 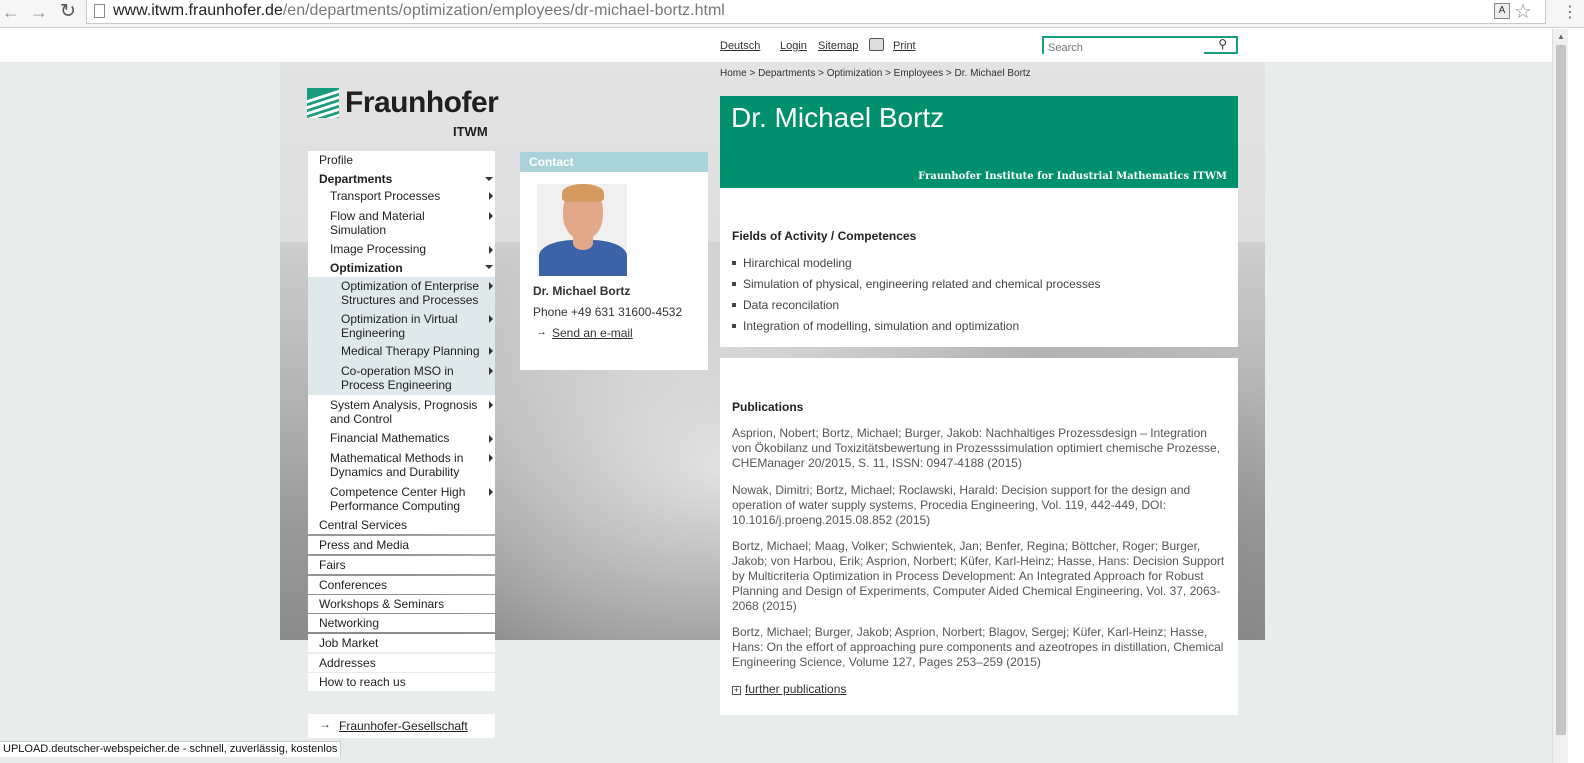 I want to click on contact-heading: Contact, so click(x=614, y=162).